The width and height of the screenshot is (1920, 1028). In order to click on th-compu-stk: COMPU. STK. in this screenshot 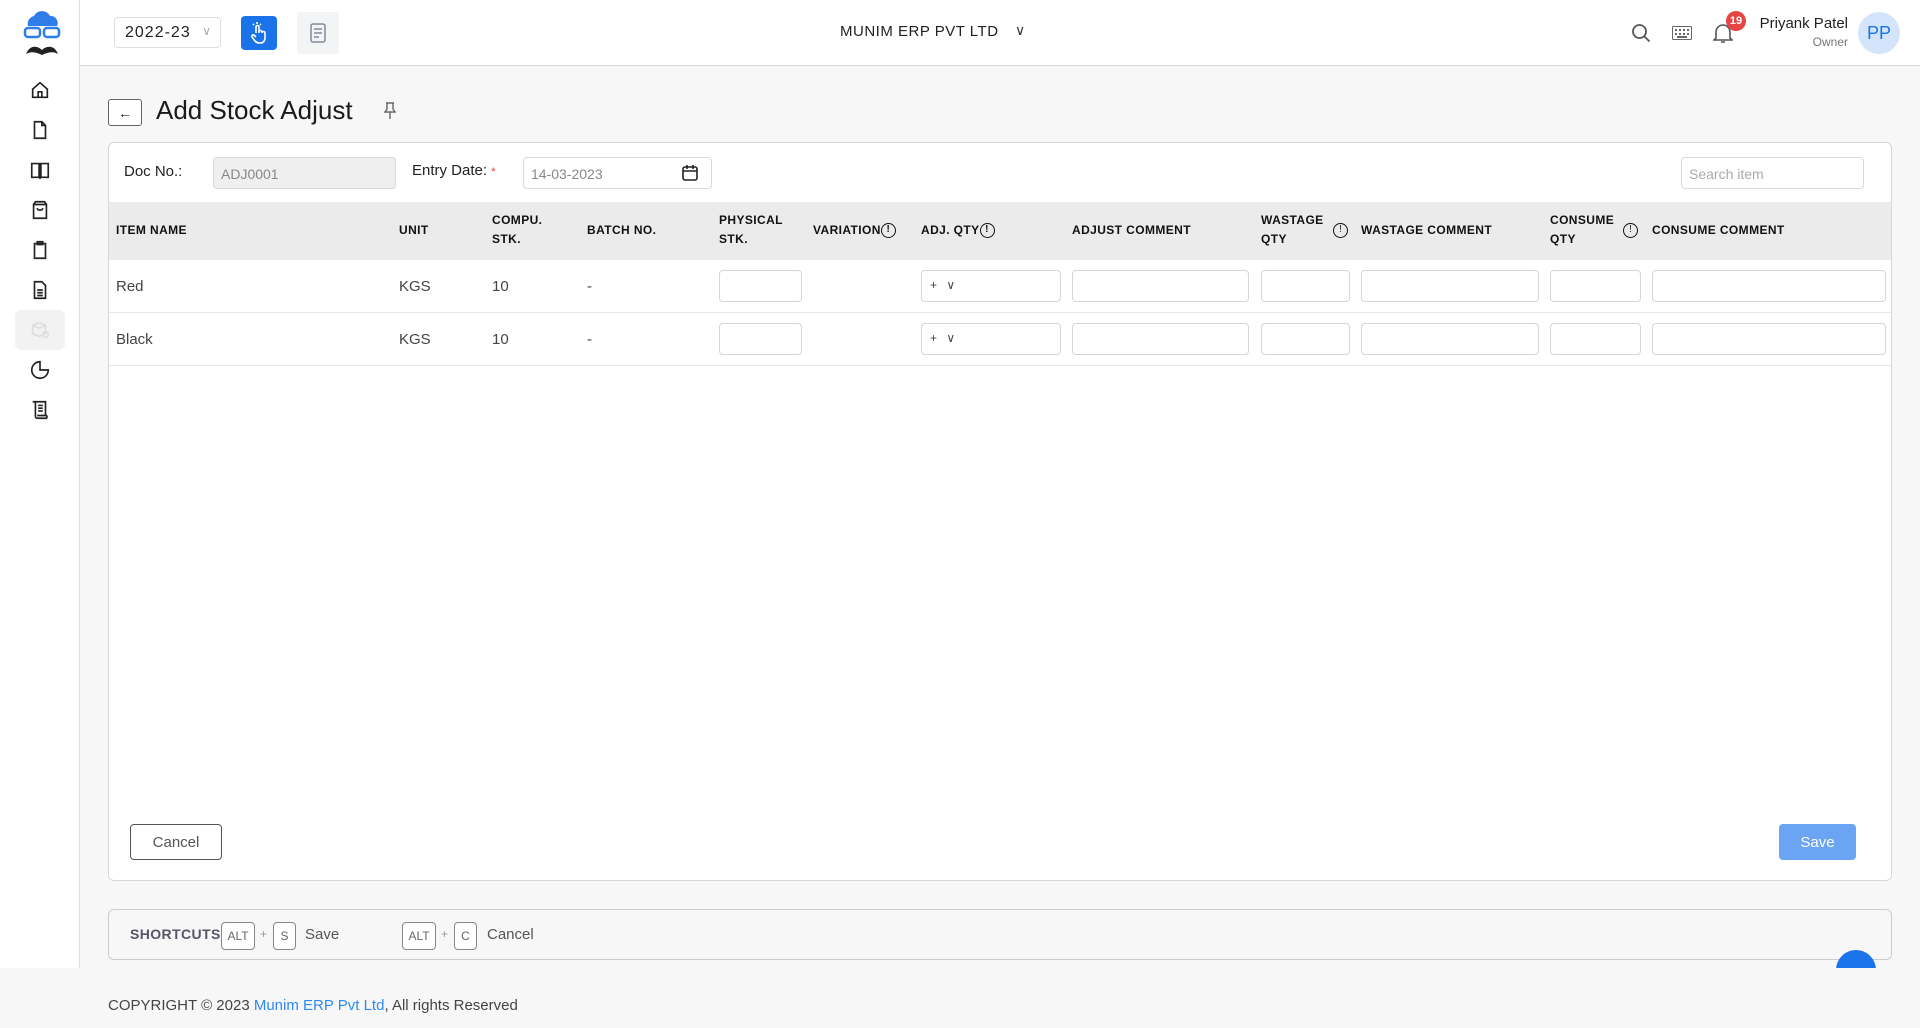, I will do `click(517, 230)`.